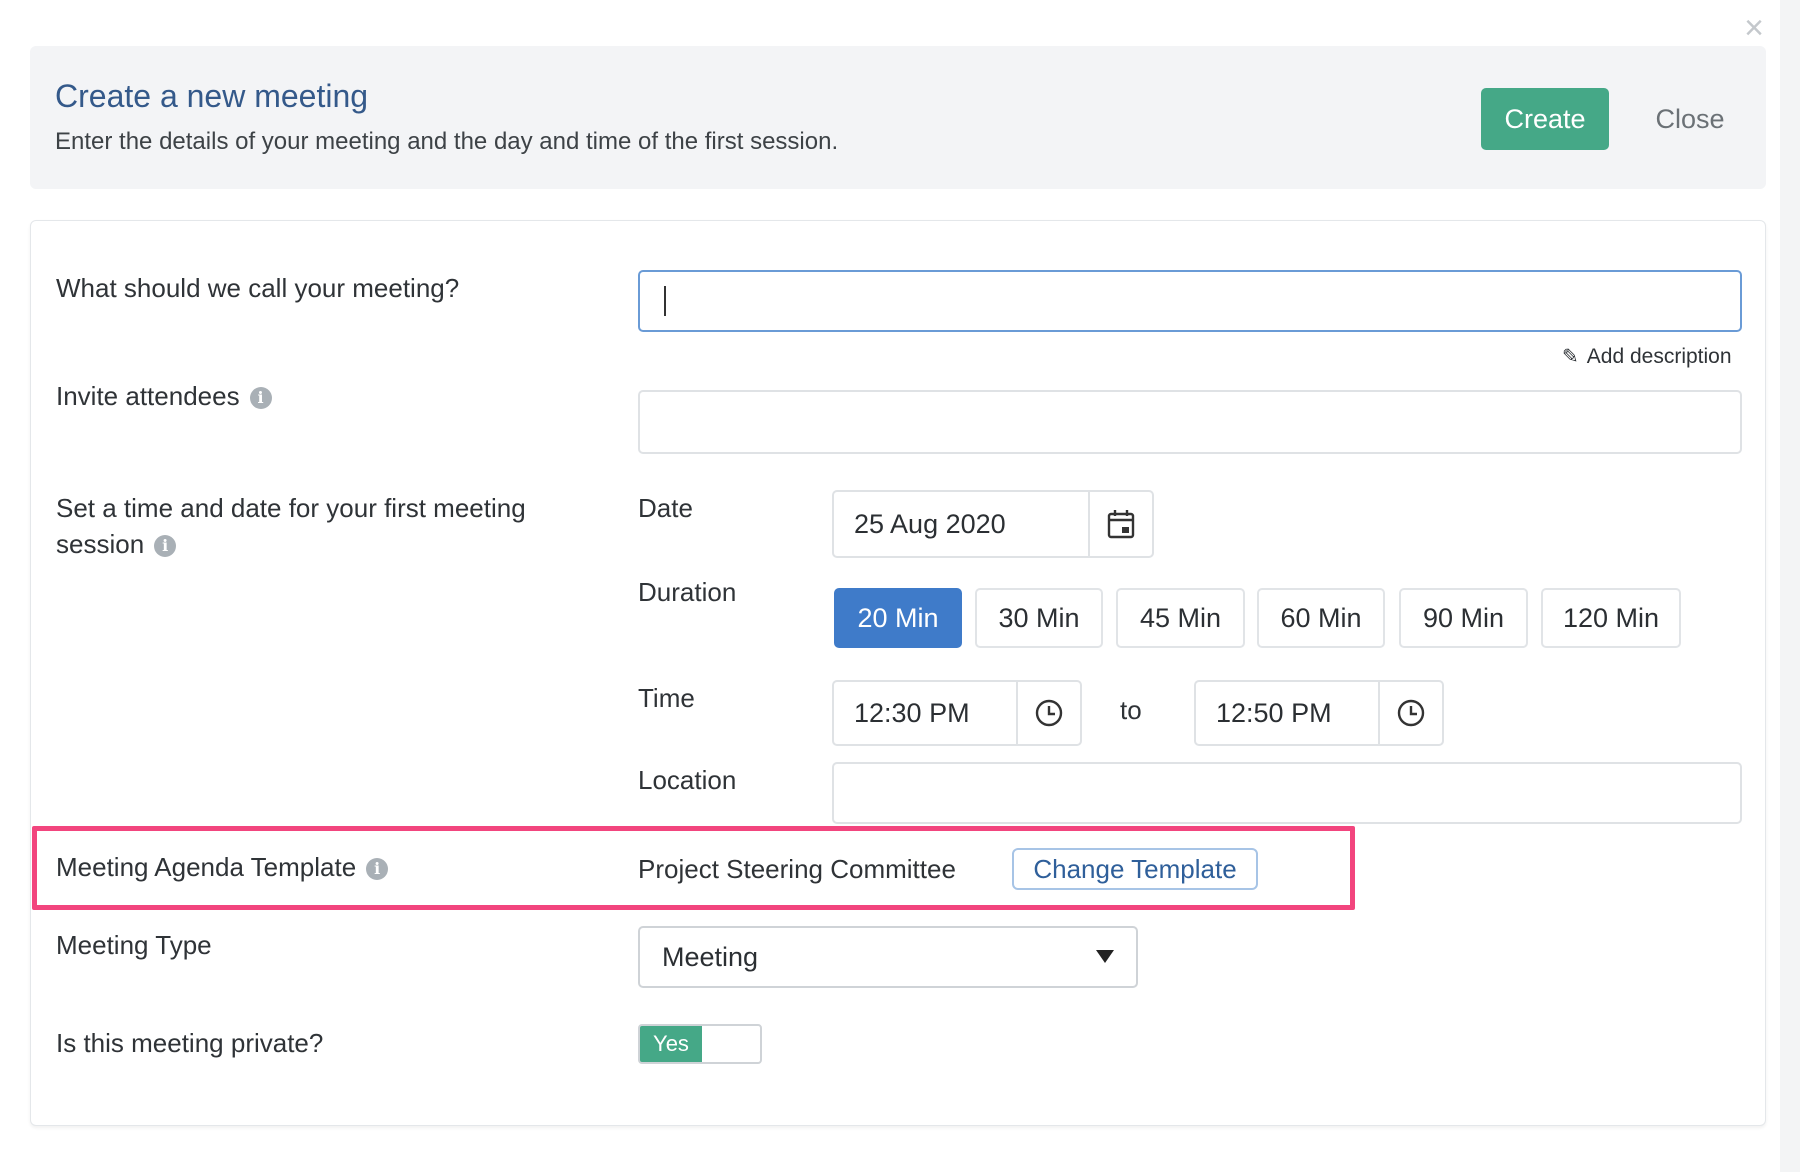 This screenshot has height=1172, width=1800. What do you see at coordinates (212, 96) in the screenshot?
I see `modal-title: Create a new meeting` at bounding box center [212, 96].